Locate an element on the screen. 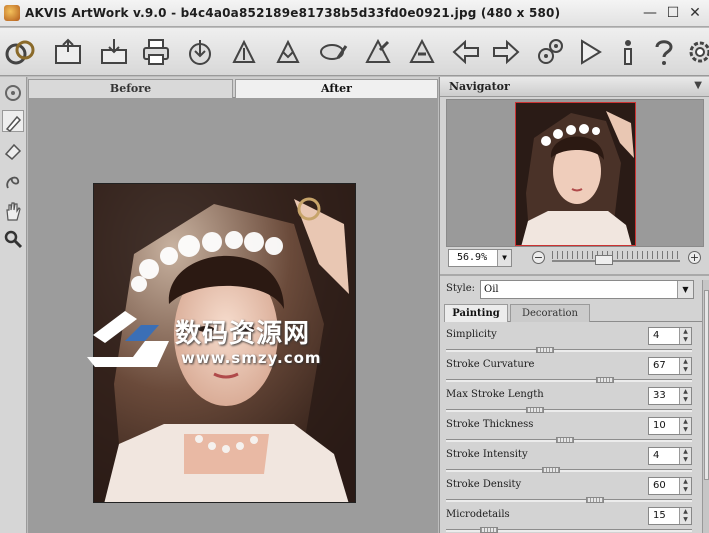 This screenshot has height=533, width=709. param-value: 10 is located at coordinates (659, 425).